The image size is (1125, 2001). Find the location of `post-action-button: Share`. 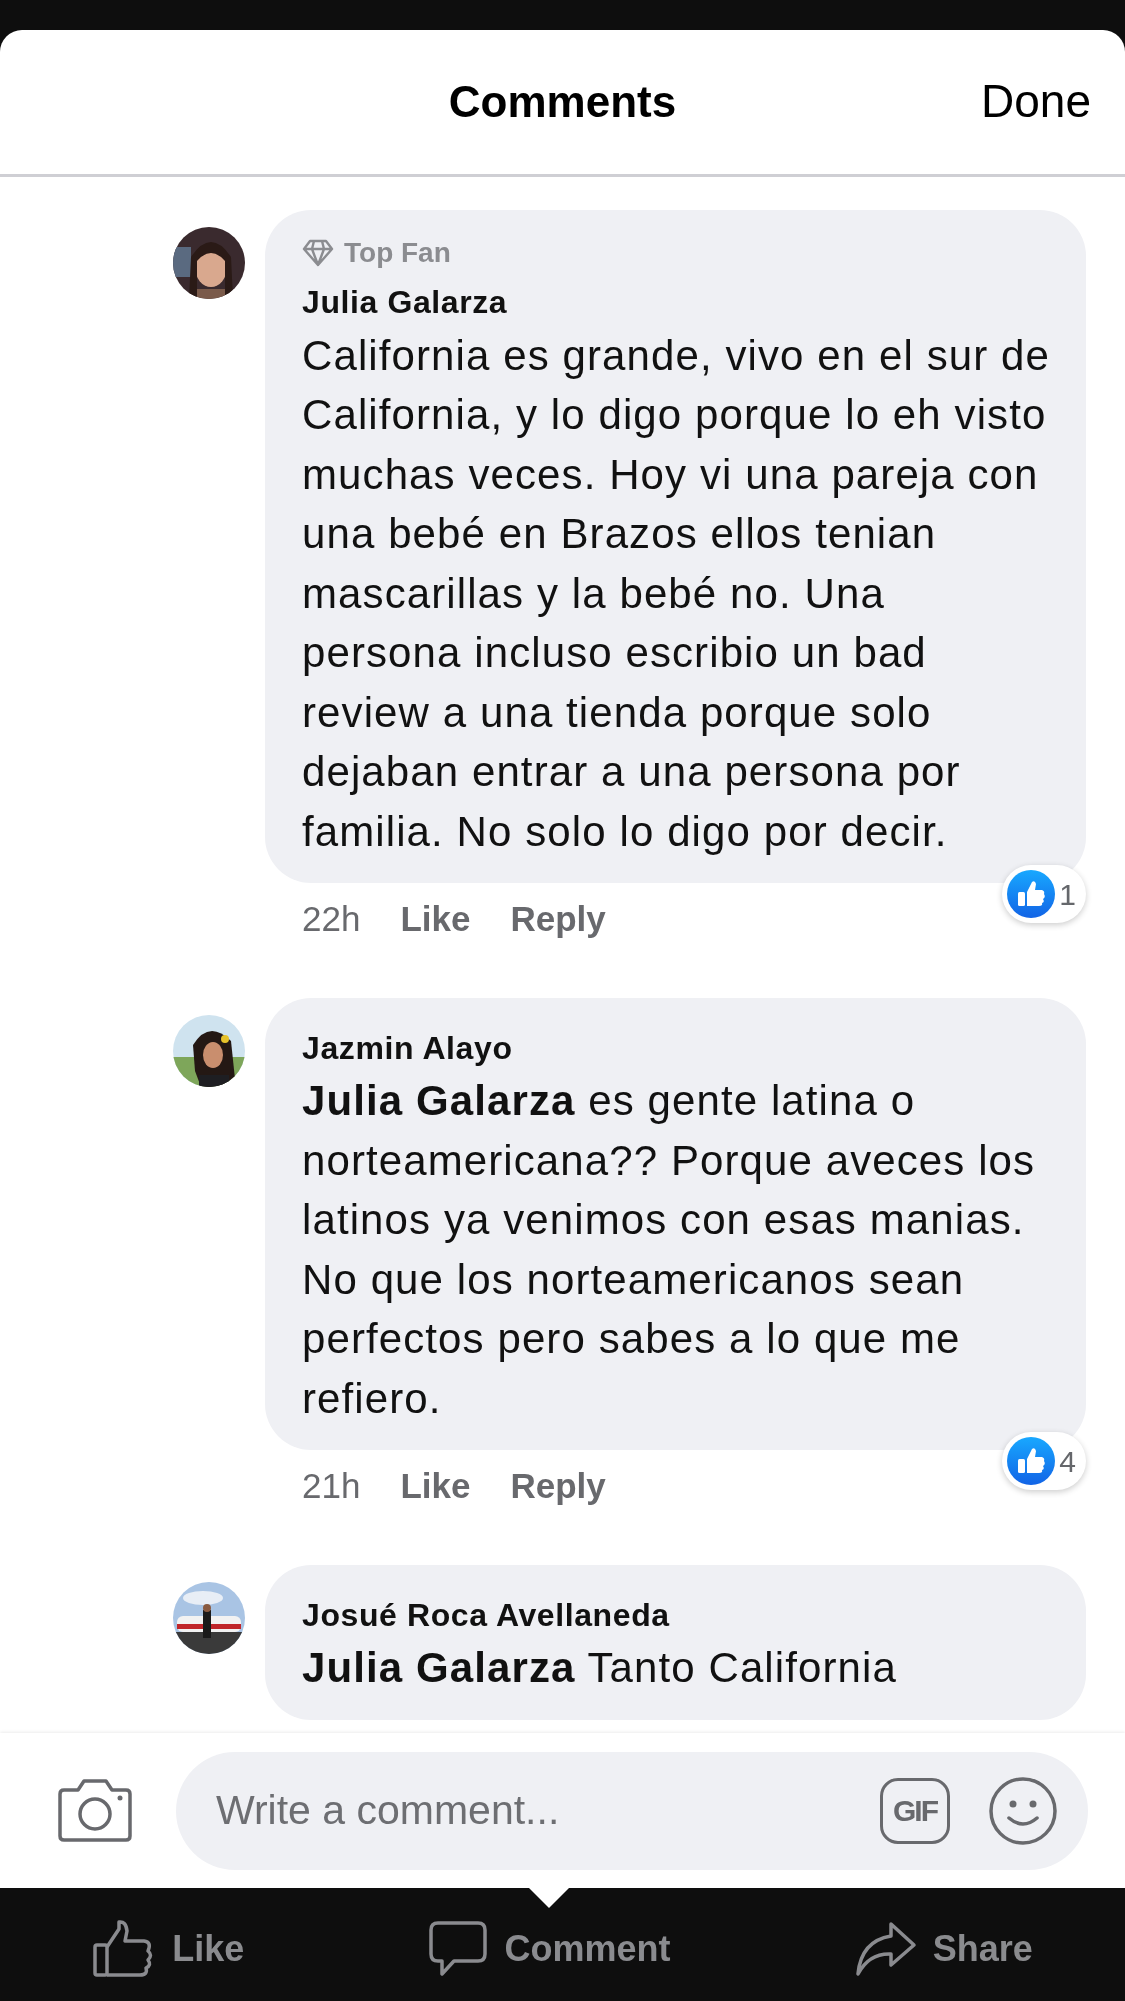

post-action-button: Share is located at coordinates (943, 1944).